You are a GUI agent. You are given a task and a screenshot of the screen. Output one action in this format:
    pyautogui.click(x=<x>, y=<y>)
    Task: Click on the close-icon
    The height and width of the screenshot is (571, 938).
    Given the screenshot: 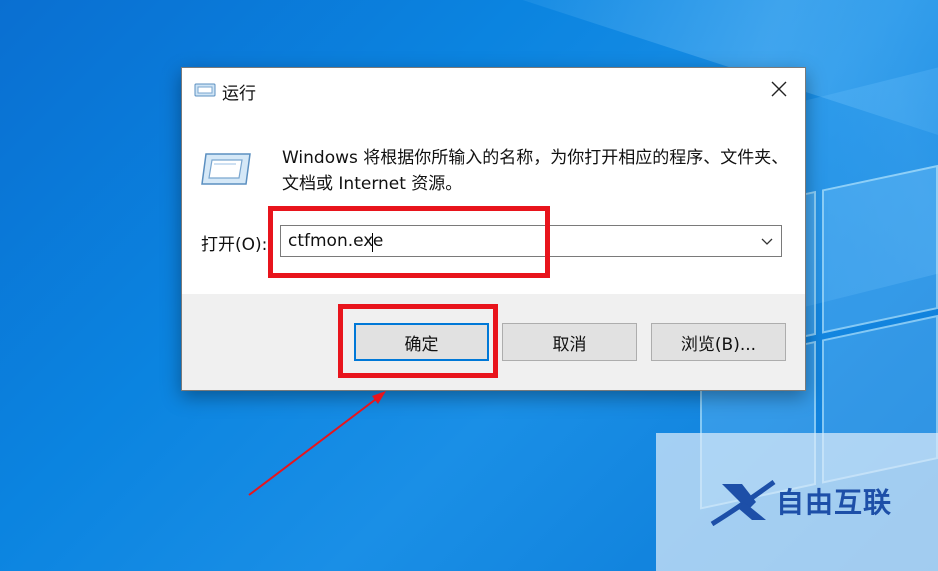 What is the action you would take?
    pyautogui.click(x=779, y=89)
    